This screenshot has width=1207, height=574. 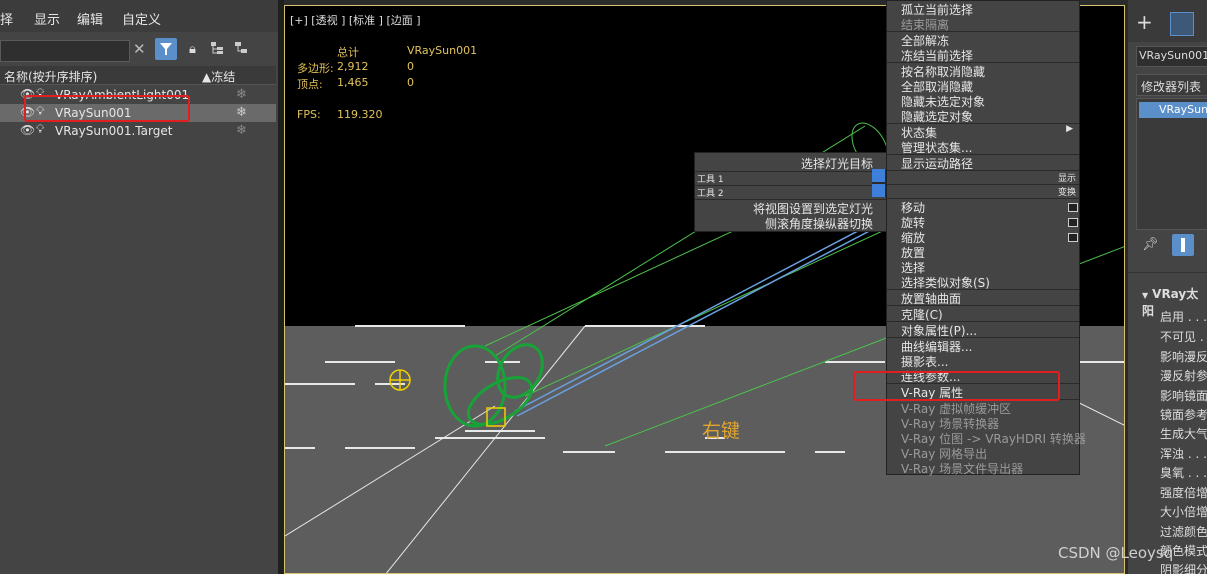 I want to click on param-invisible: 不可见 . . . ., so click(x=1183, y=336).